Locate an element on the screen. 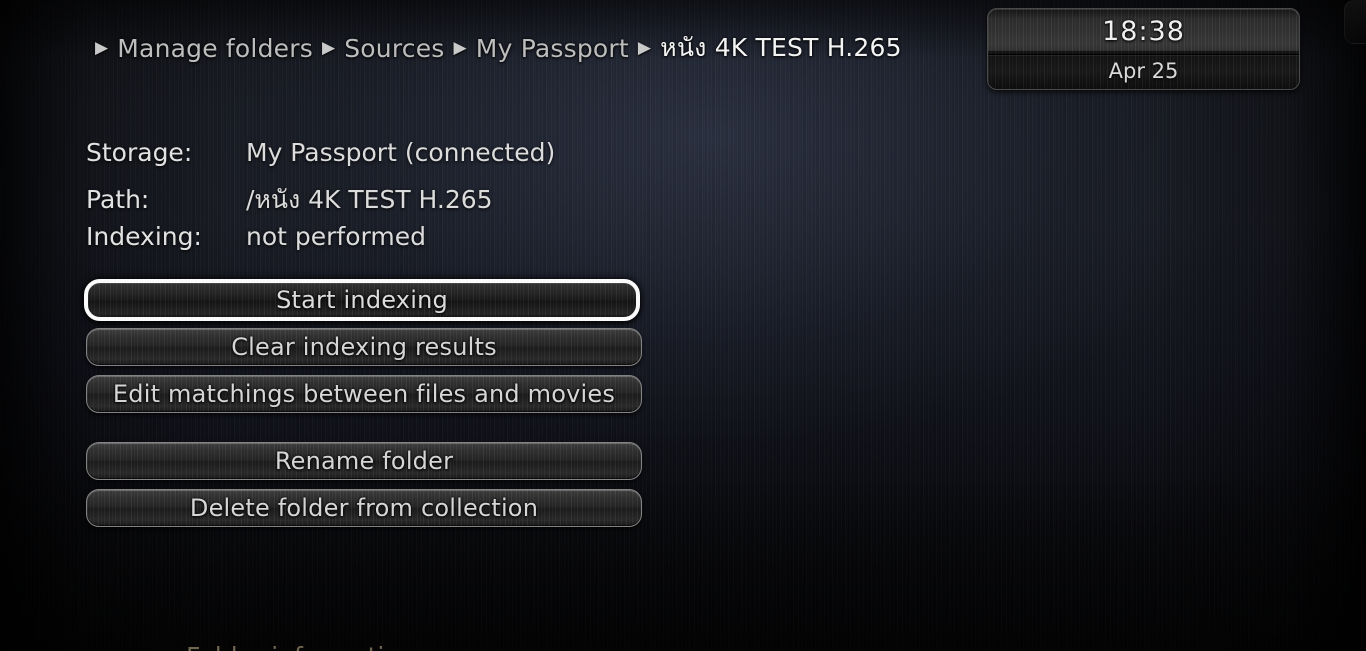 This screenshot has height=651, width=1366. clear-indexing-results-button: Clear indexing results is located at coordinates (364, 347).